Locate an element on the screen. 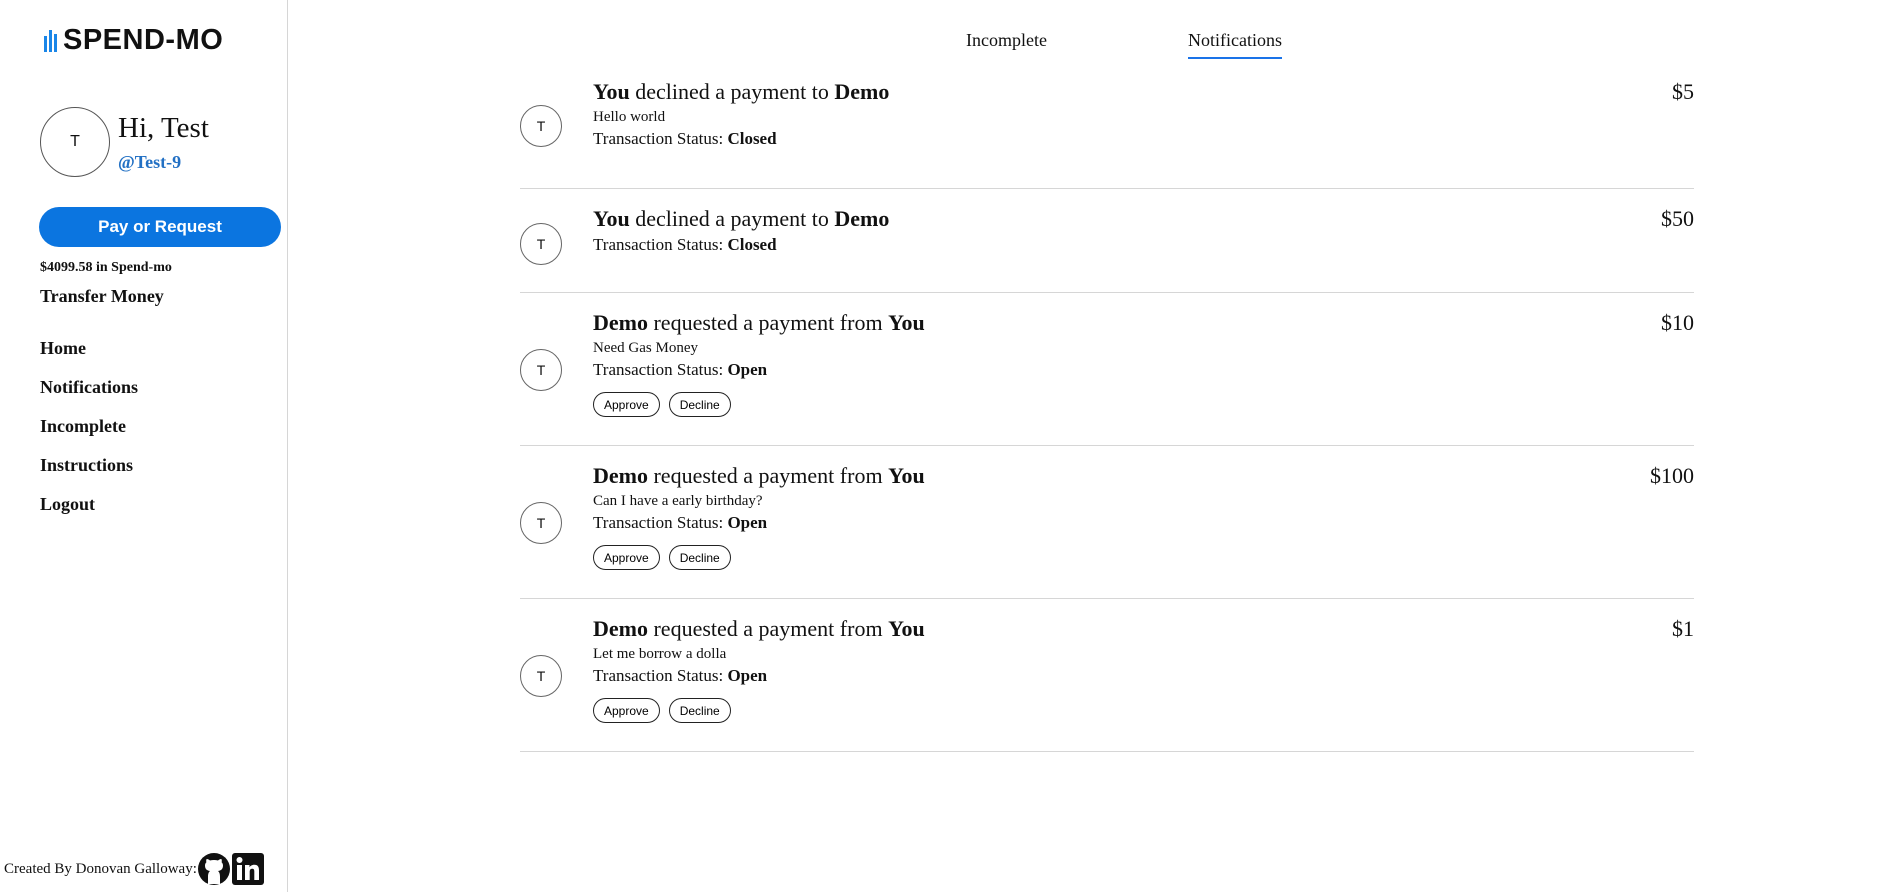  notification-note: Can I have a early birthday? is located at coordinates (678, 501).